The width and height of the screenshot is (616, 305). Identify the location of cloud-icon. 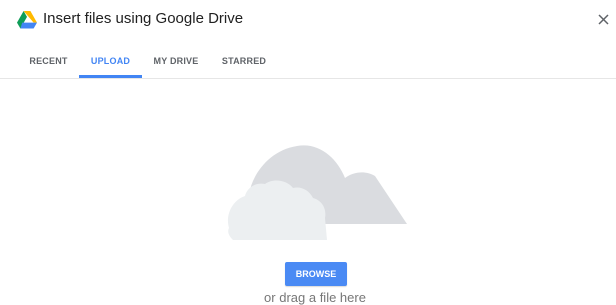
(317, 192).